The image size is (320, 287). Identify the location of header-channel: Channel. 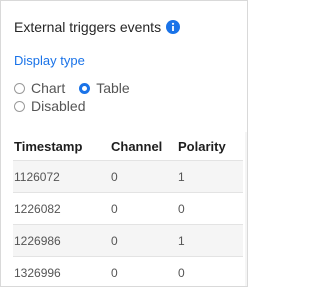
(142, 146).